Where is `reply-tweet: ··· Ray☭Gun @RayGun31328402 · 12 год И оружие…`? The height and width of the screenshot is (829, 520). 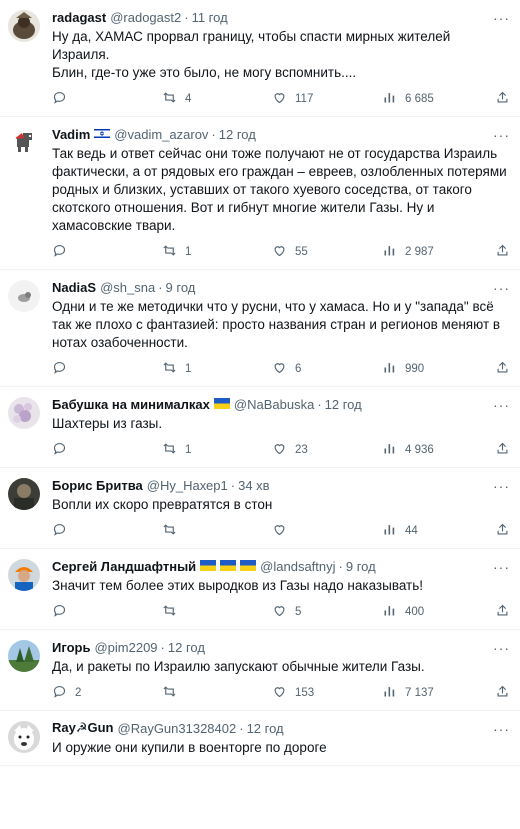 reply-tweet: ··· Ray☭Gun @RayGun31328402 · 12 год И оружие… is located at coordinates (260, 738).